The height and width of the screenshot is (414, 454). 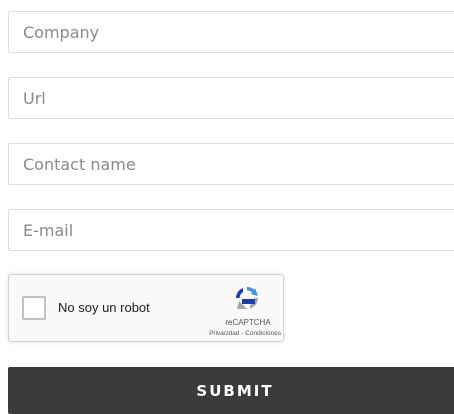 I want to click on contact-name-input, so click(x=231, y=164).